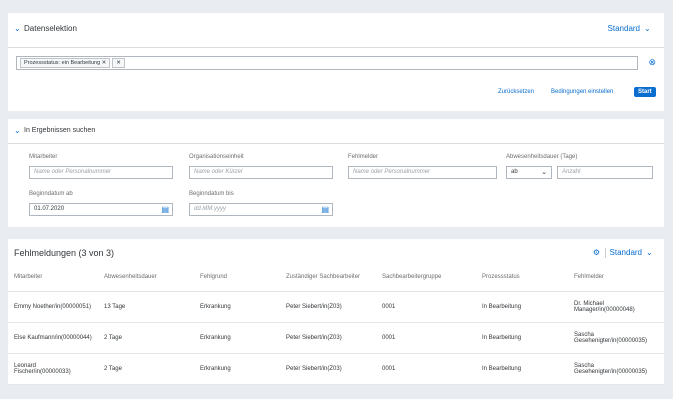 The width and height of the screenshot is (673, 399). Describe the element at coordinates (216, 157) in the screenshot. I see `org-unit-label: Organisationseinheit` at that location.